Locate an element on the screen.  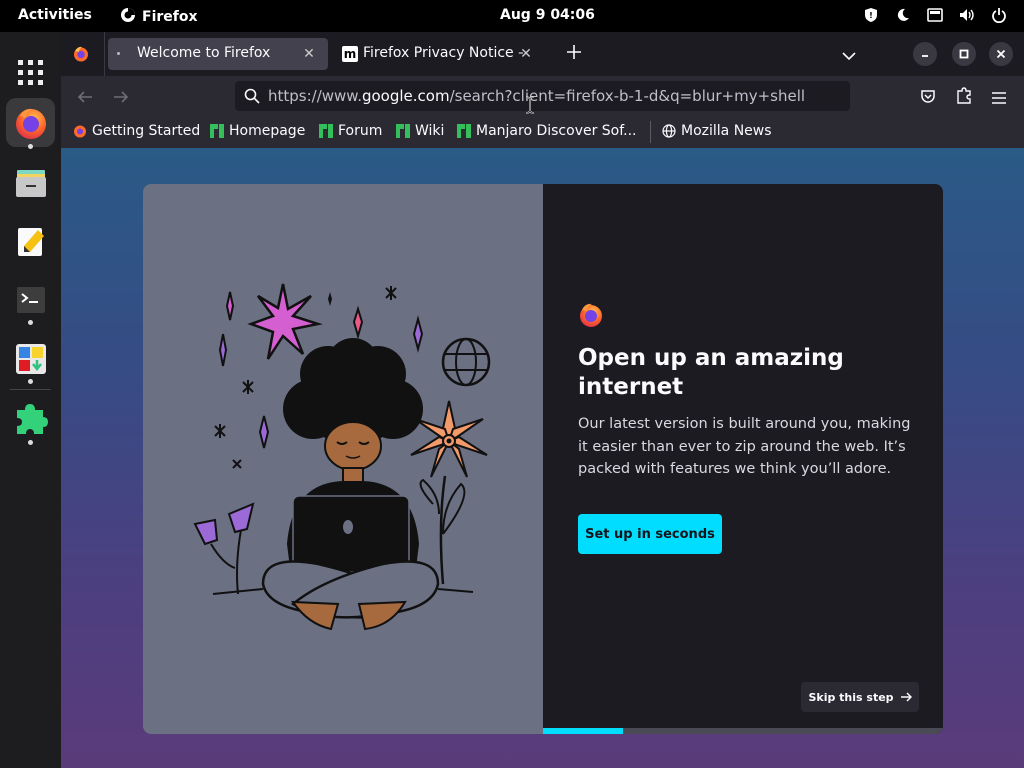
software-icon is located at coordinates (30, 358).